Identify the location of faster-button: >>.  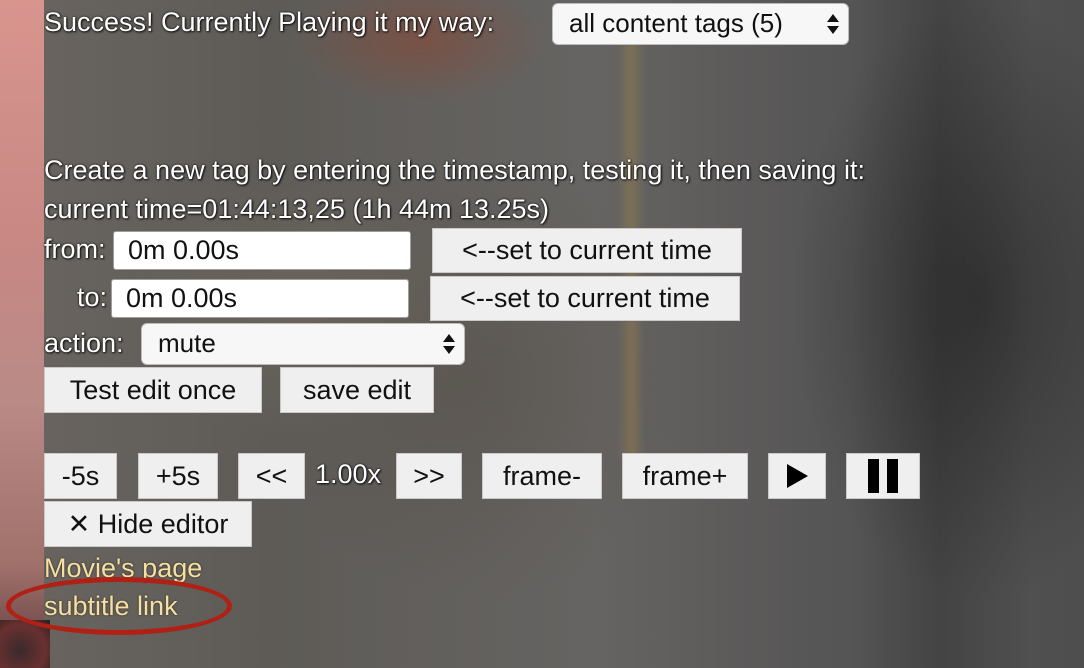
(429, 476).